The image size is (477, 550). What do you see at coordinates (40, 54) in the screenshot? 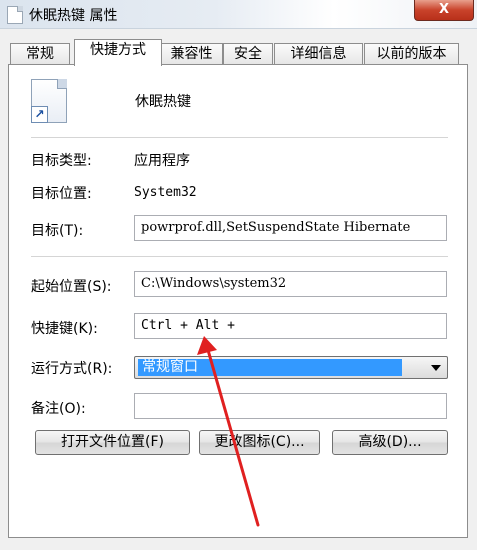
I see `tab-general: 常规` at bounding box center [40, 54].